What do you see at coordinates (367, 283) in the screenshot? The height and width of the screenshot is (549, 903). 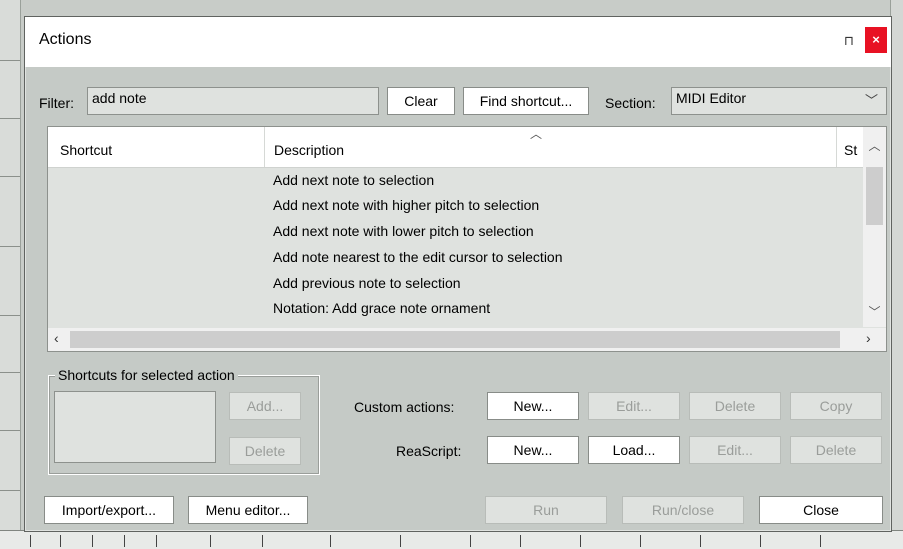 I see `list-item: Add previous note to selection` at bounding box center [367, 283].